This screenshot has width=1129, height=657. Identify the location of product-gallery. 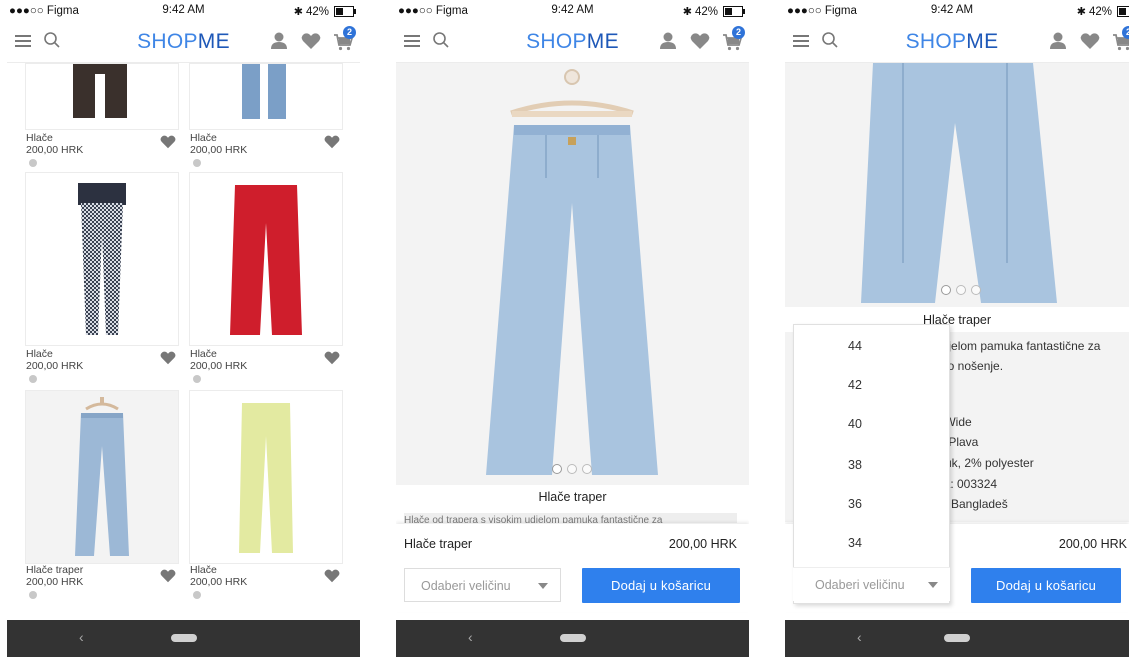
(957, 185).